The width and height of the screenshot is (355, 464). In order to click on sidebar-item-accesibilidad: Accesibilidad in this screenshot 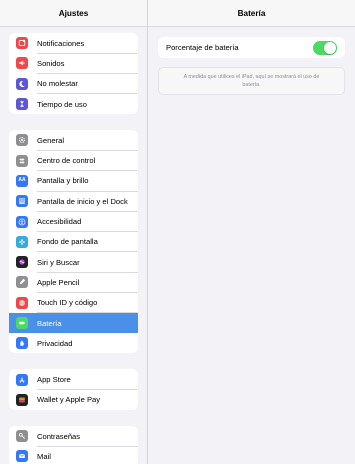, I will do `click(73, 221)`.